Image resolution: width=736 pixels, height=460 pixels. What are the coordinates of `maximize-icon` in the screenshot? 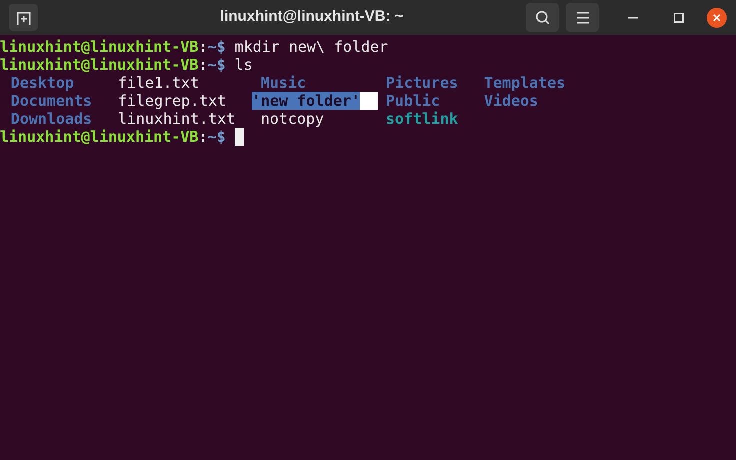 It's located at (679, 17).